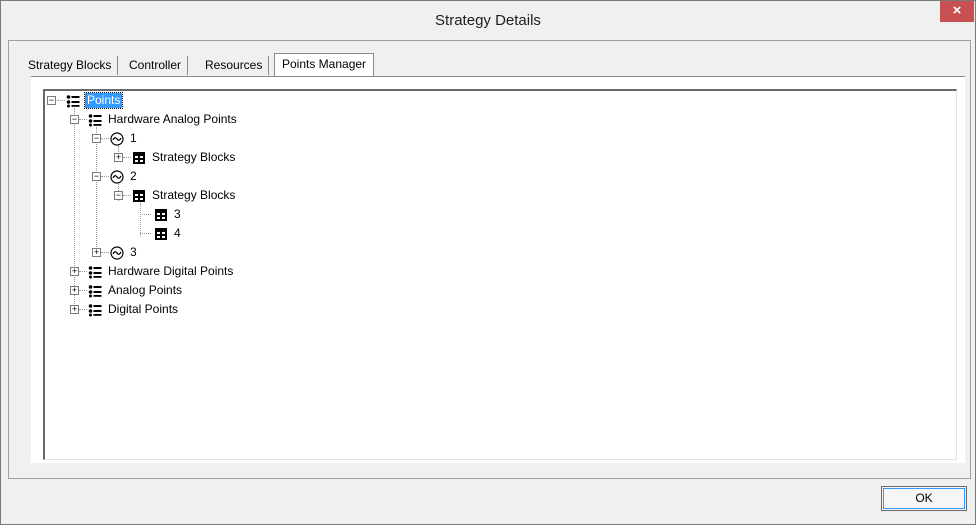 The height and width of the screenshot is (525, 976). I want to click on close-button: ×, so click(957, 11).